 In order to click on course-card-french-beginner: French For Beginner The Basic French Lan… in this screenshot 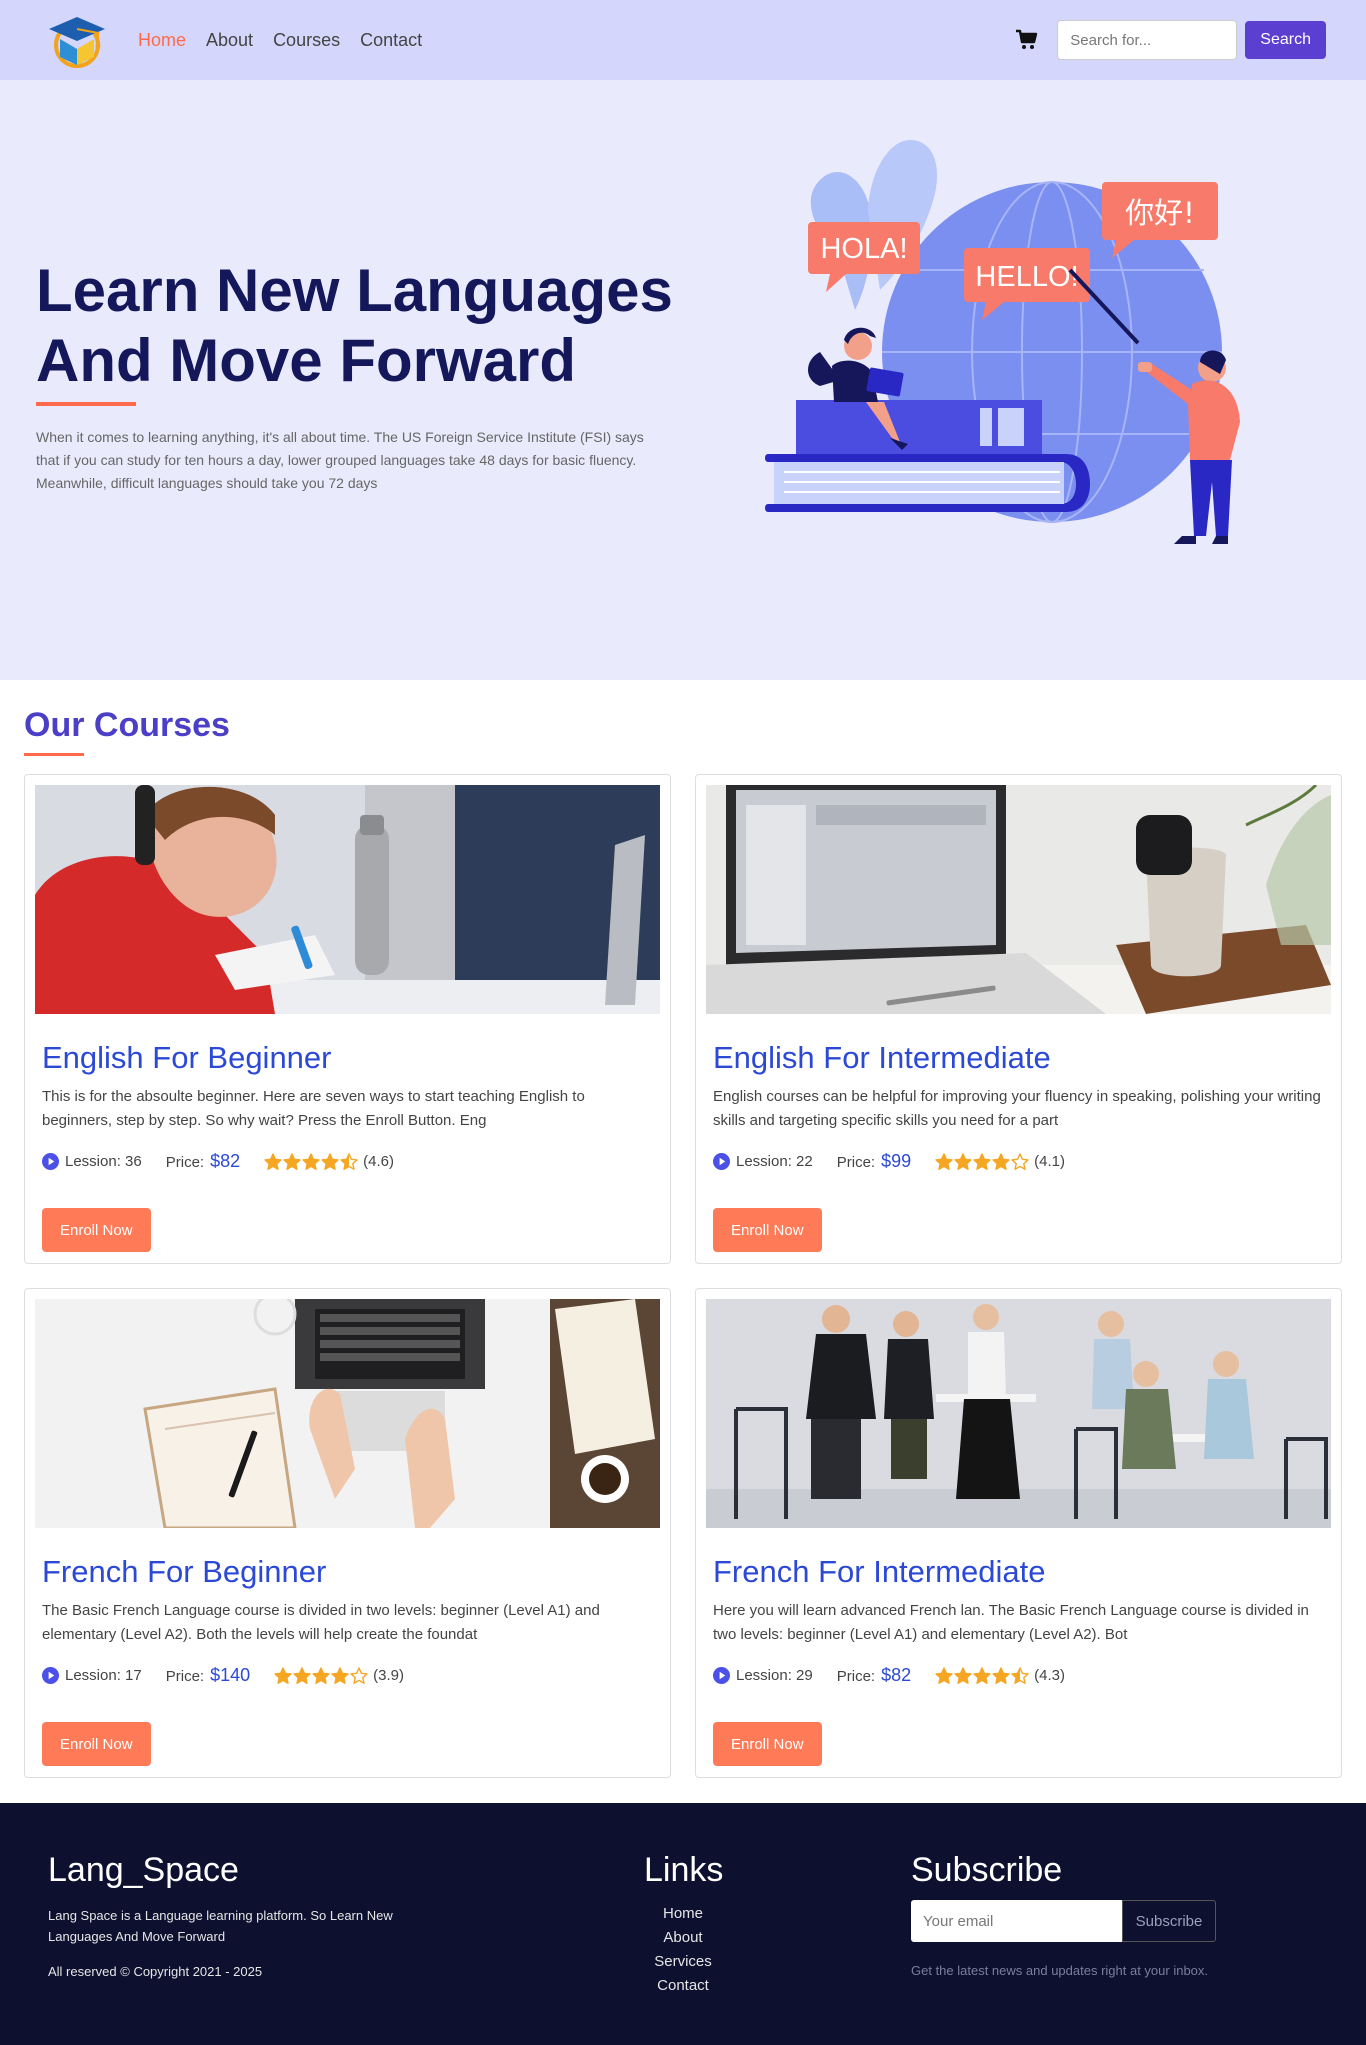, I will do `click(347, 1533)`.